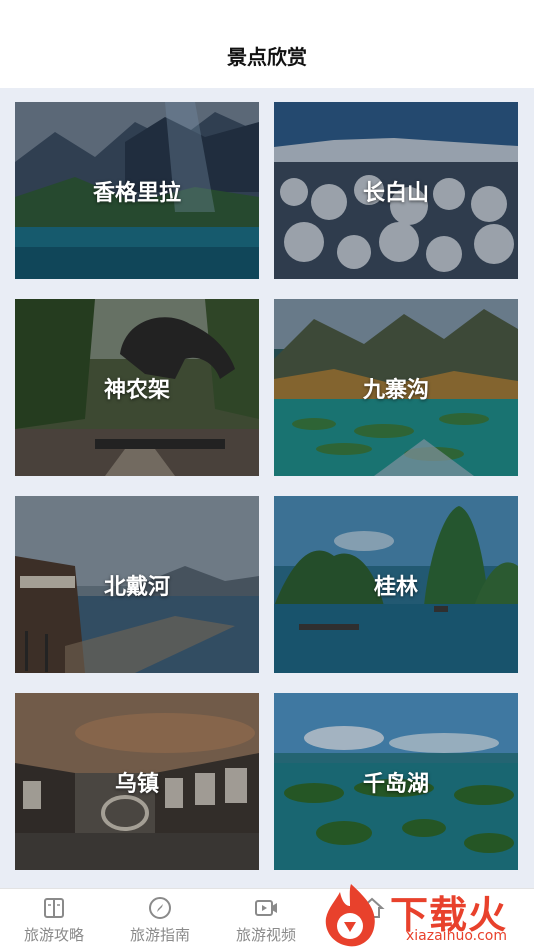 This screenshot has height=950, width=534. What do you see at coordinates (456, 936) in the screenshot?
I see `watermark-url: xiazaihuo.com` at bounding box center [456, 936].